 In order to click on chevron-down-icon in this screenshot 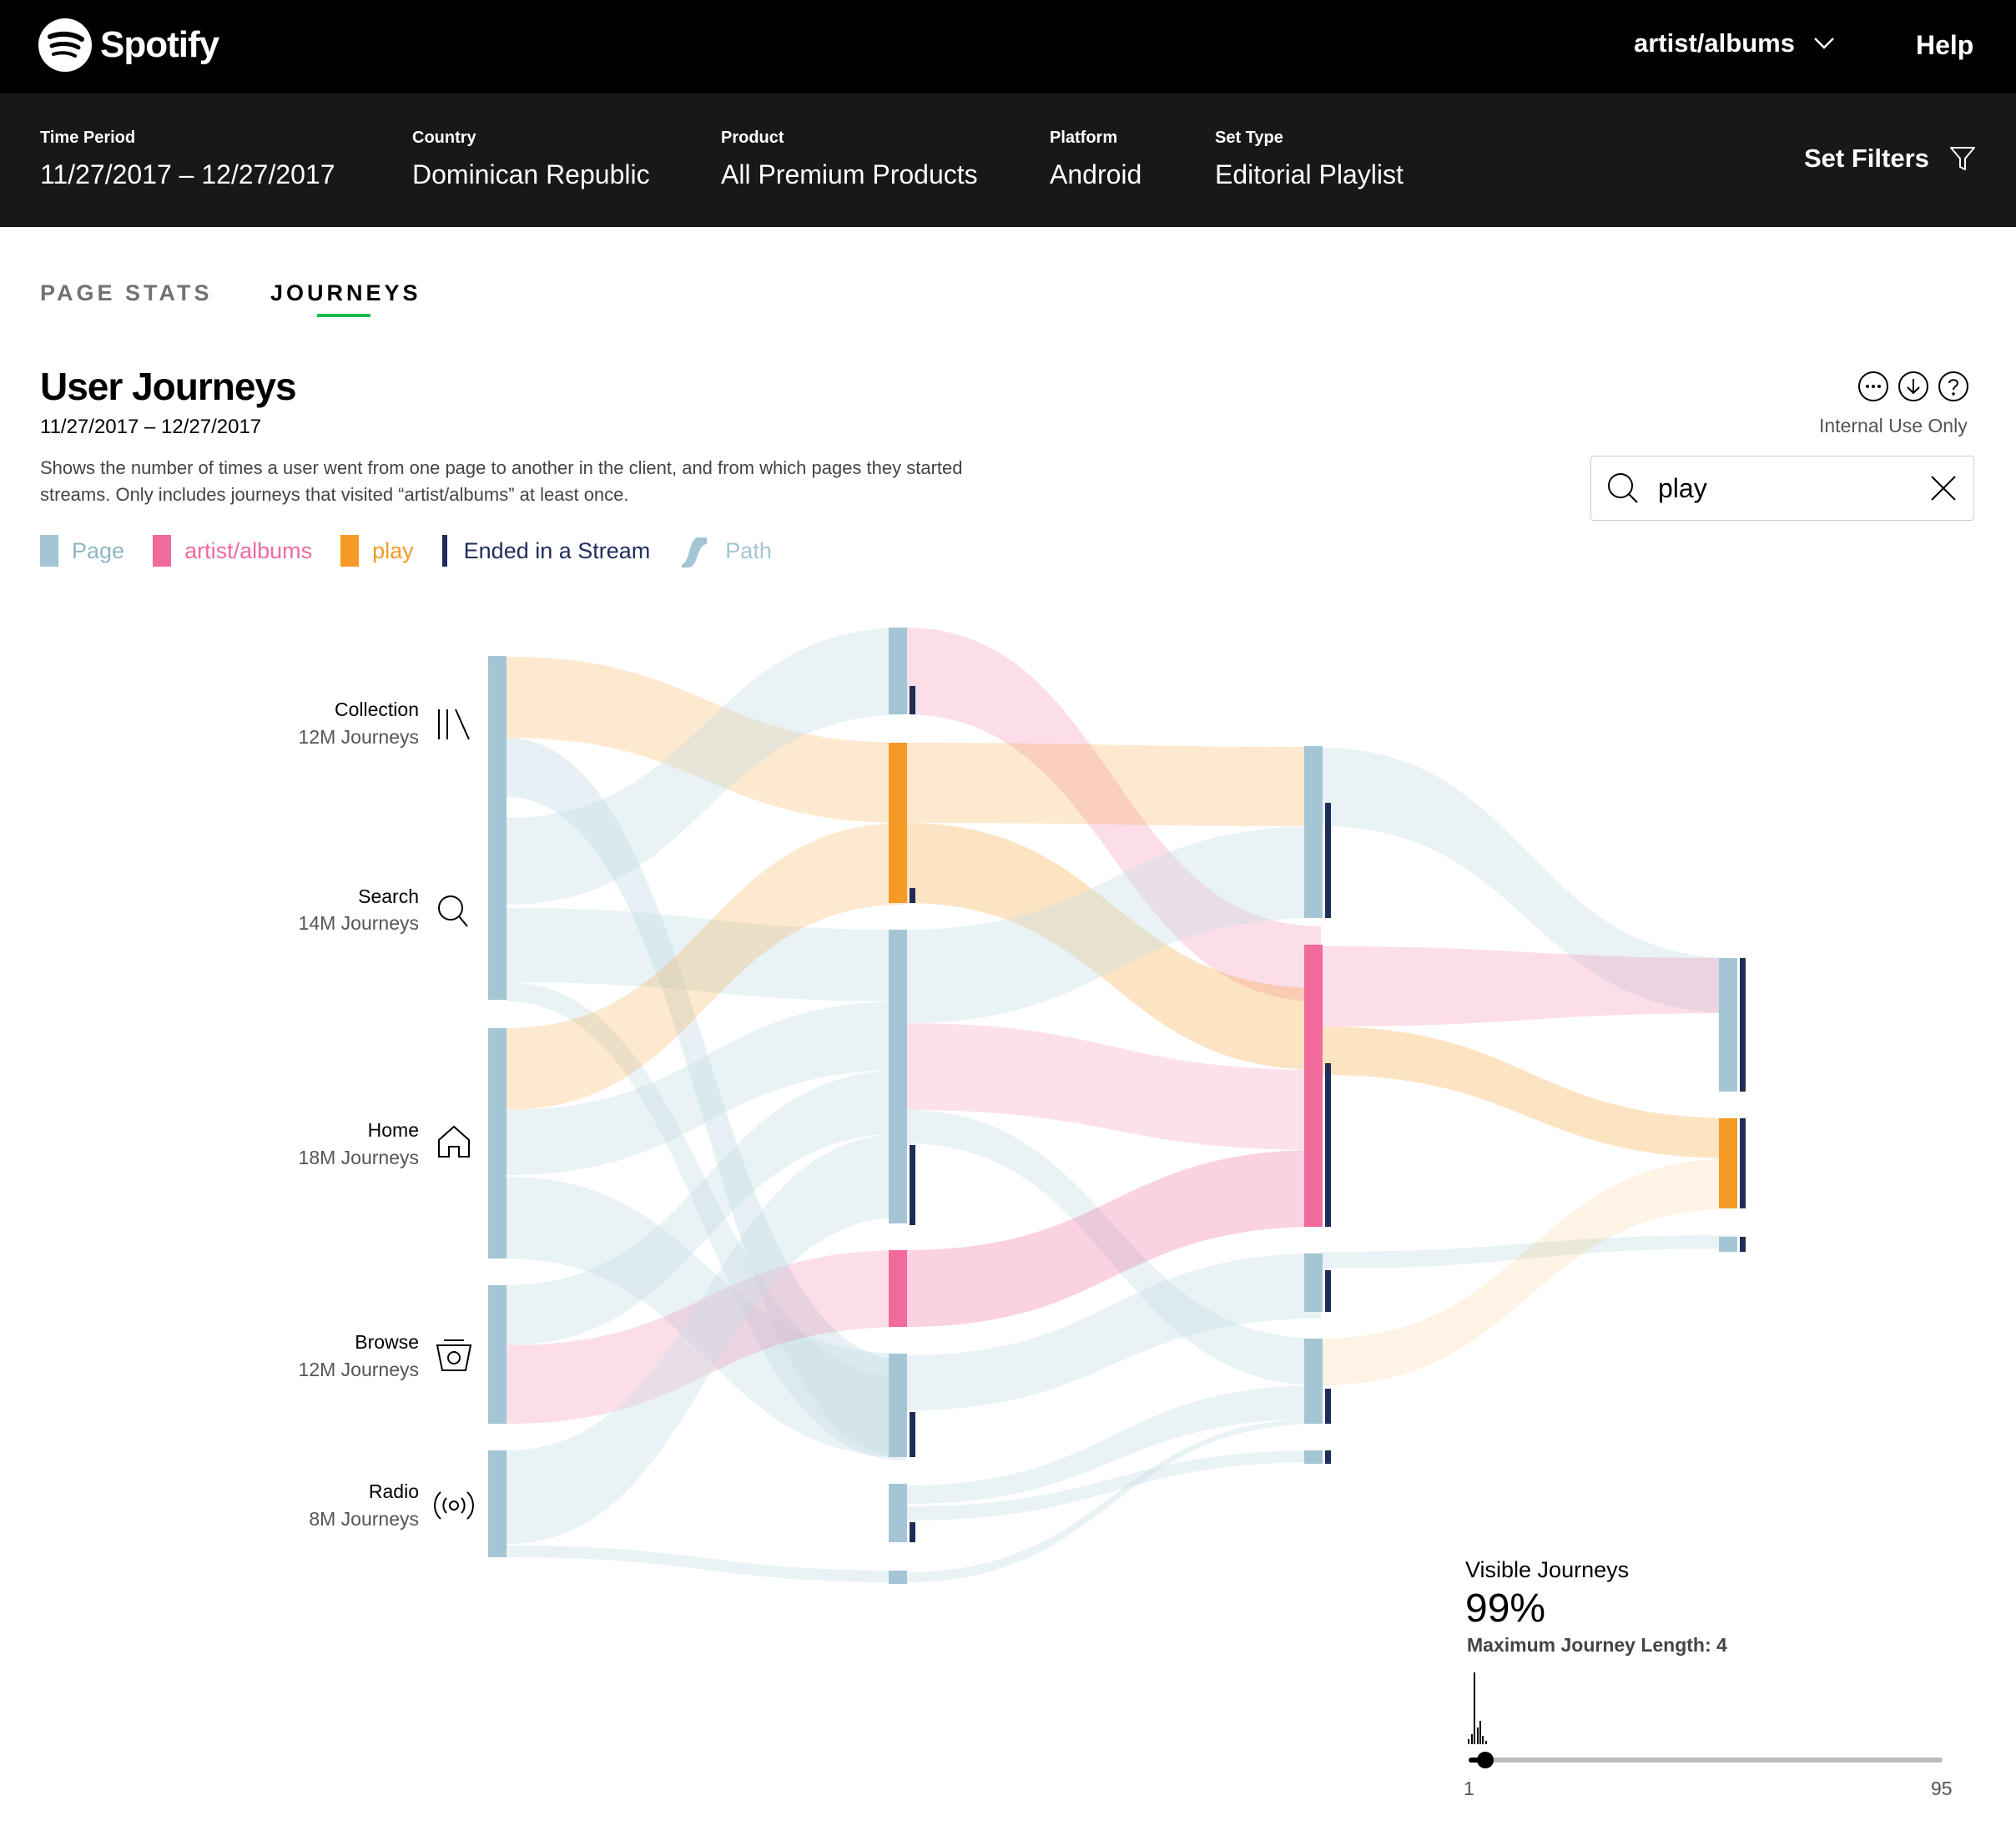, I will do `click(1824, 43)`.